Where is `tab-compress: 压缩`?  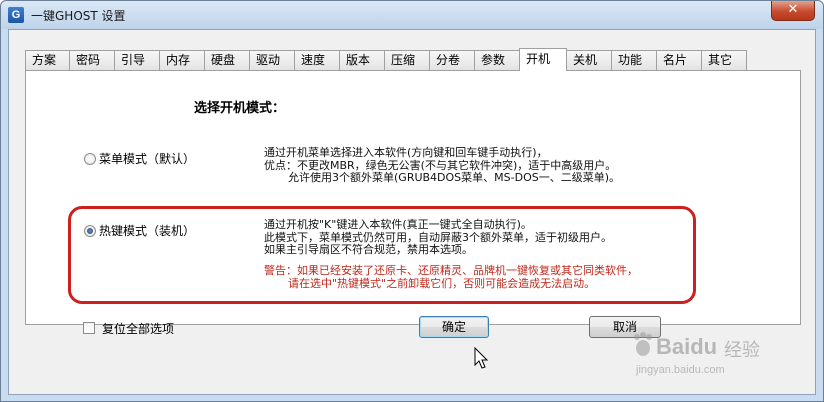 tab-compress: 压缩 is located at coordinates (407, 60).